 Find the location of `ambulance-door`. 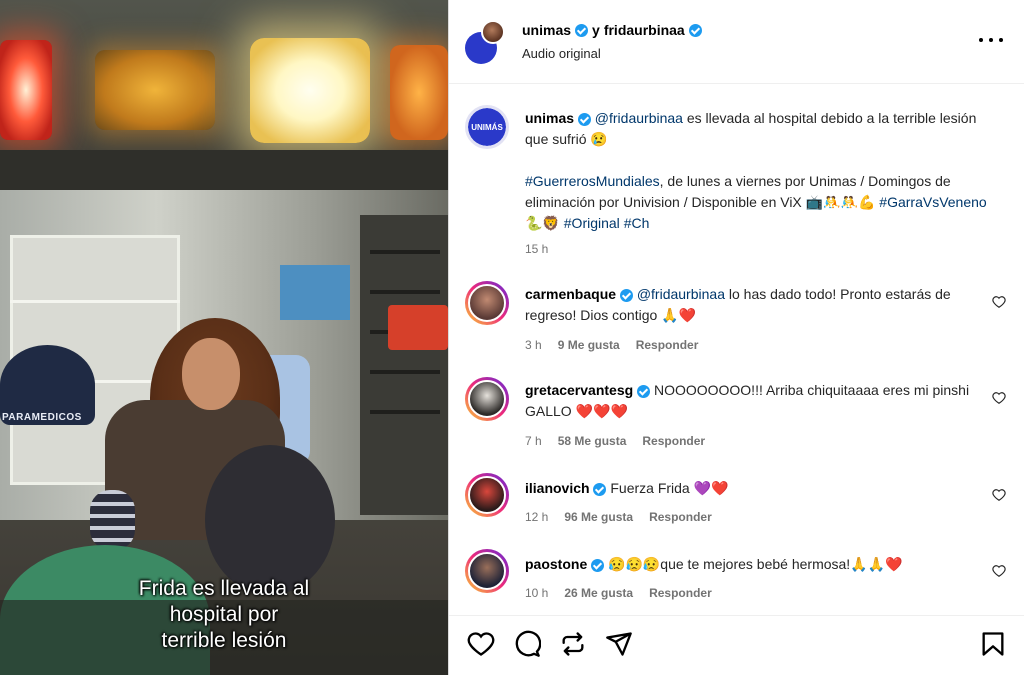

ambulance-door is located at coordinates (404, 365).